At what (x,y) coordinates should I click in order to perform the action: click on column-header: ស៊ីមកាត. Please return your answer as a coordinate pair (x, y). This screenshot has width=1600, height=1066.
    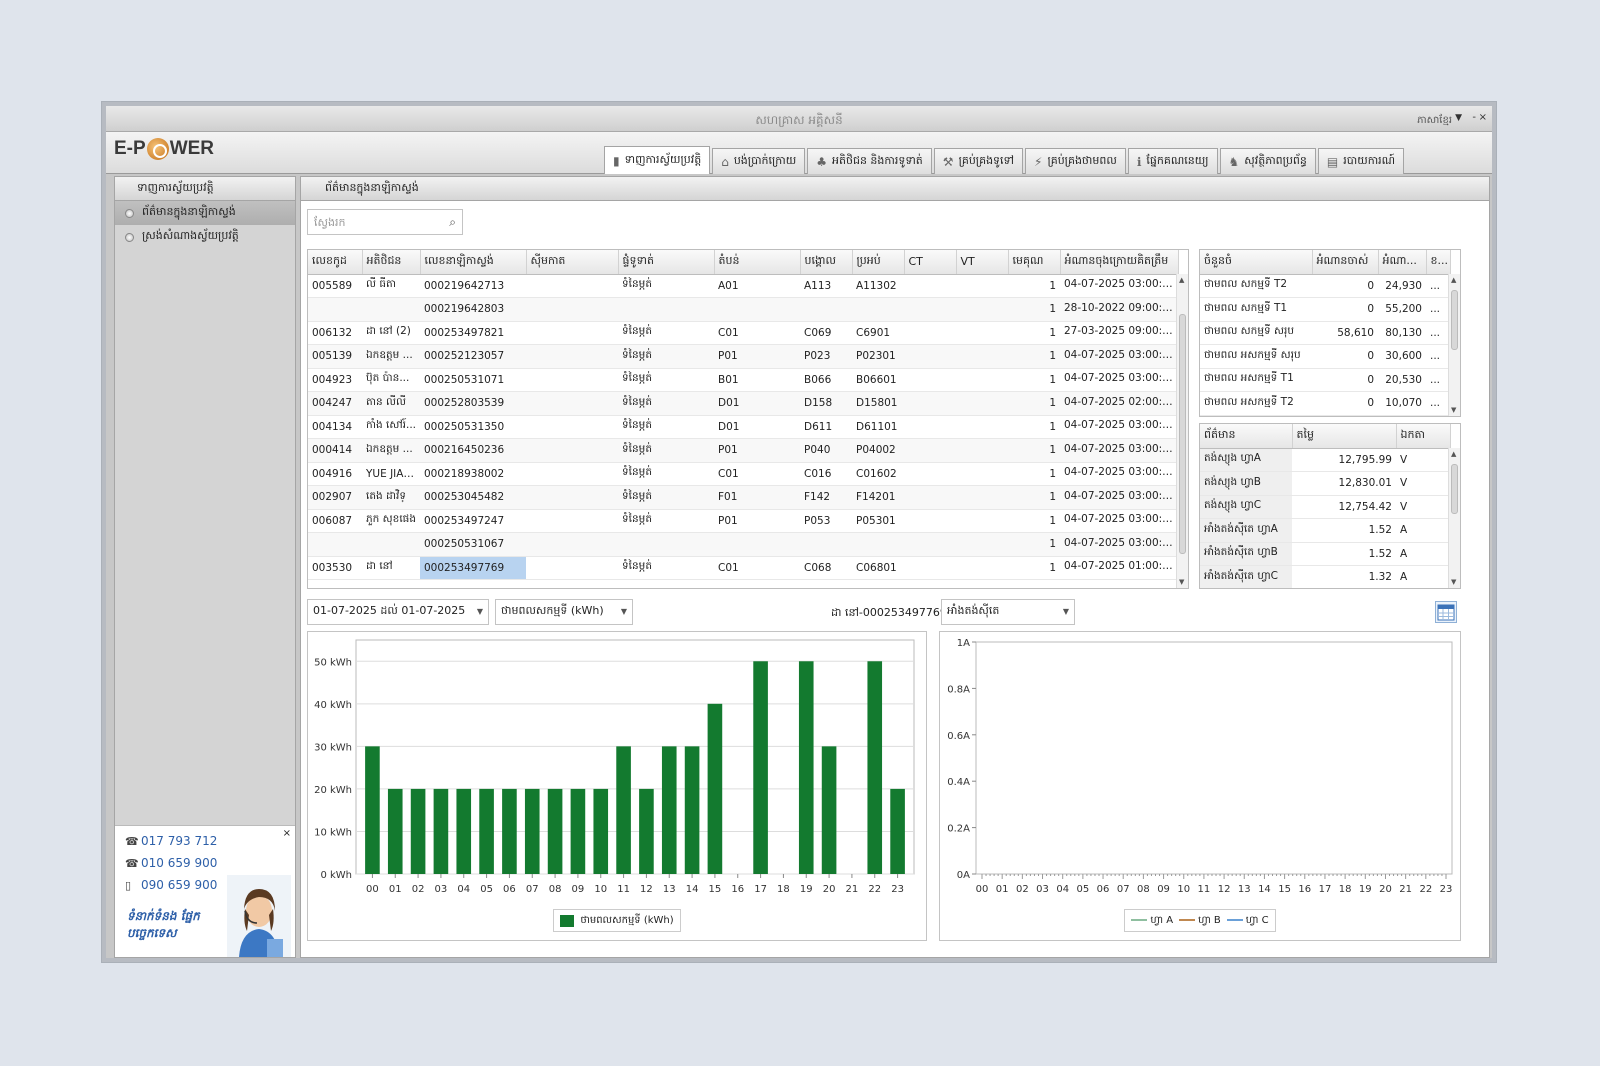
    Looking at the image, I should click on (572, 262).